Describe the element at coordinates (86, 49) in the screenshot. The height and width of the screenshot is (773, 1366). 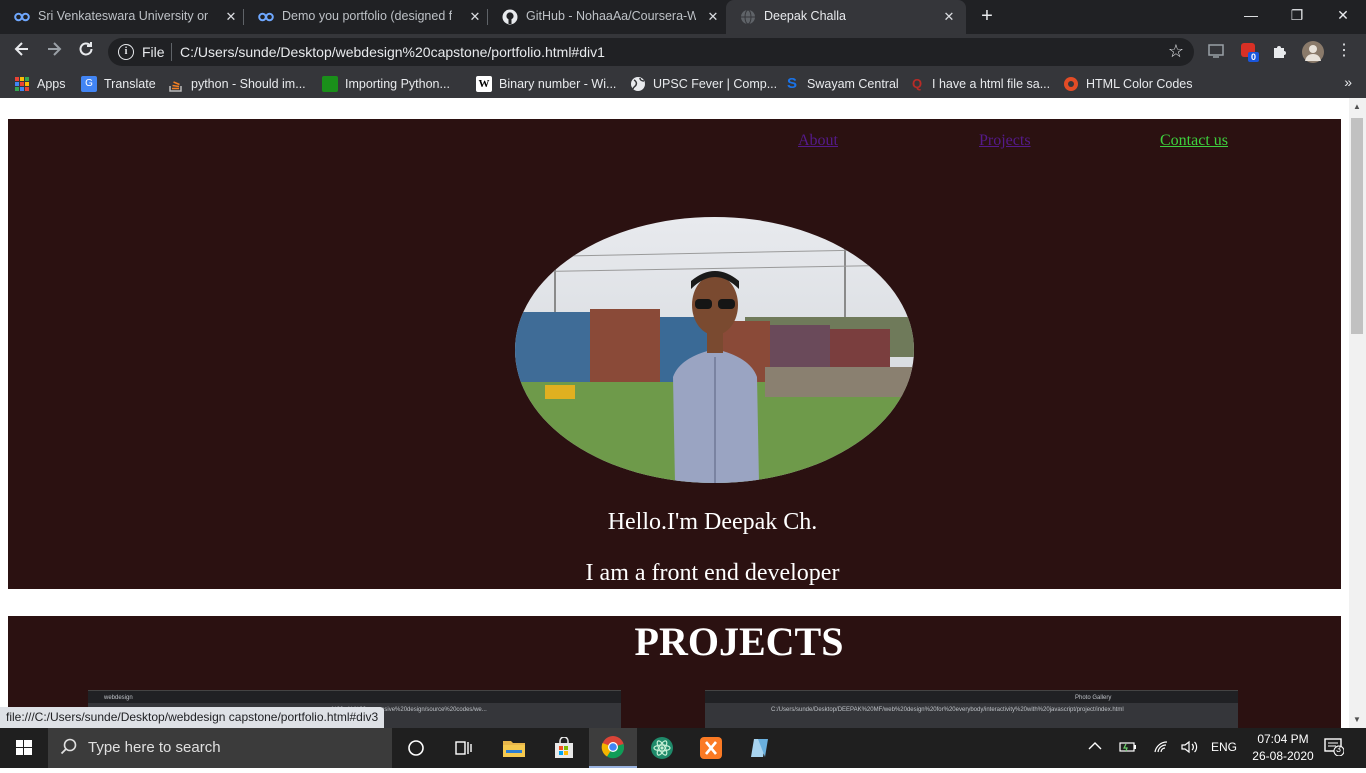
I see `reload-icon` at that location.